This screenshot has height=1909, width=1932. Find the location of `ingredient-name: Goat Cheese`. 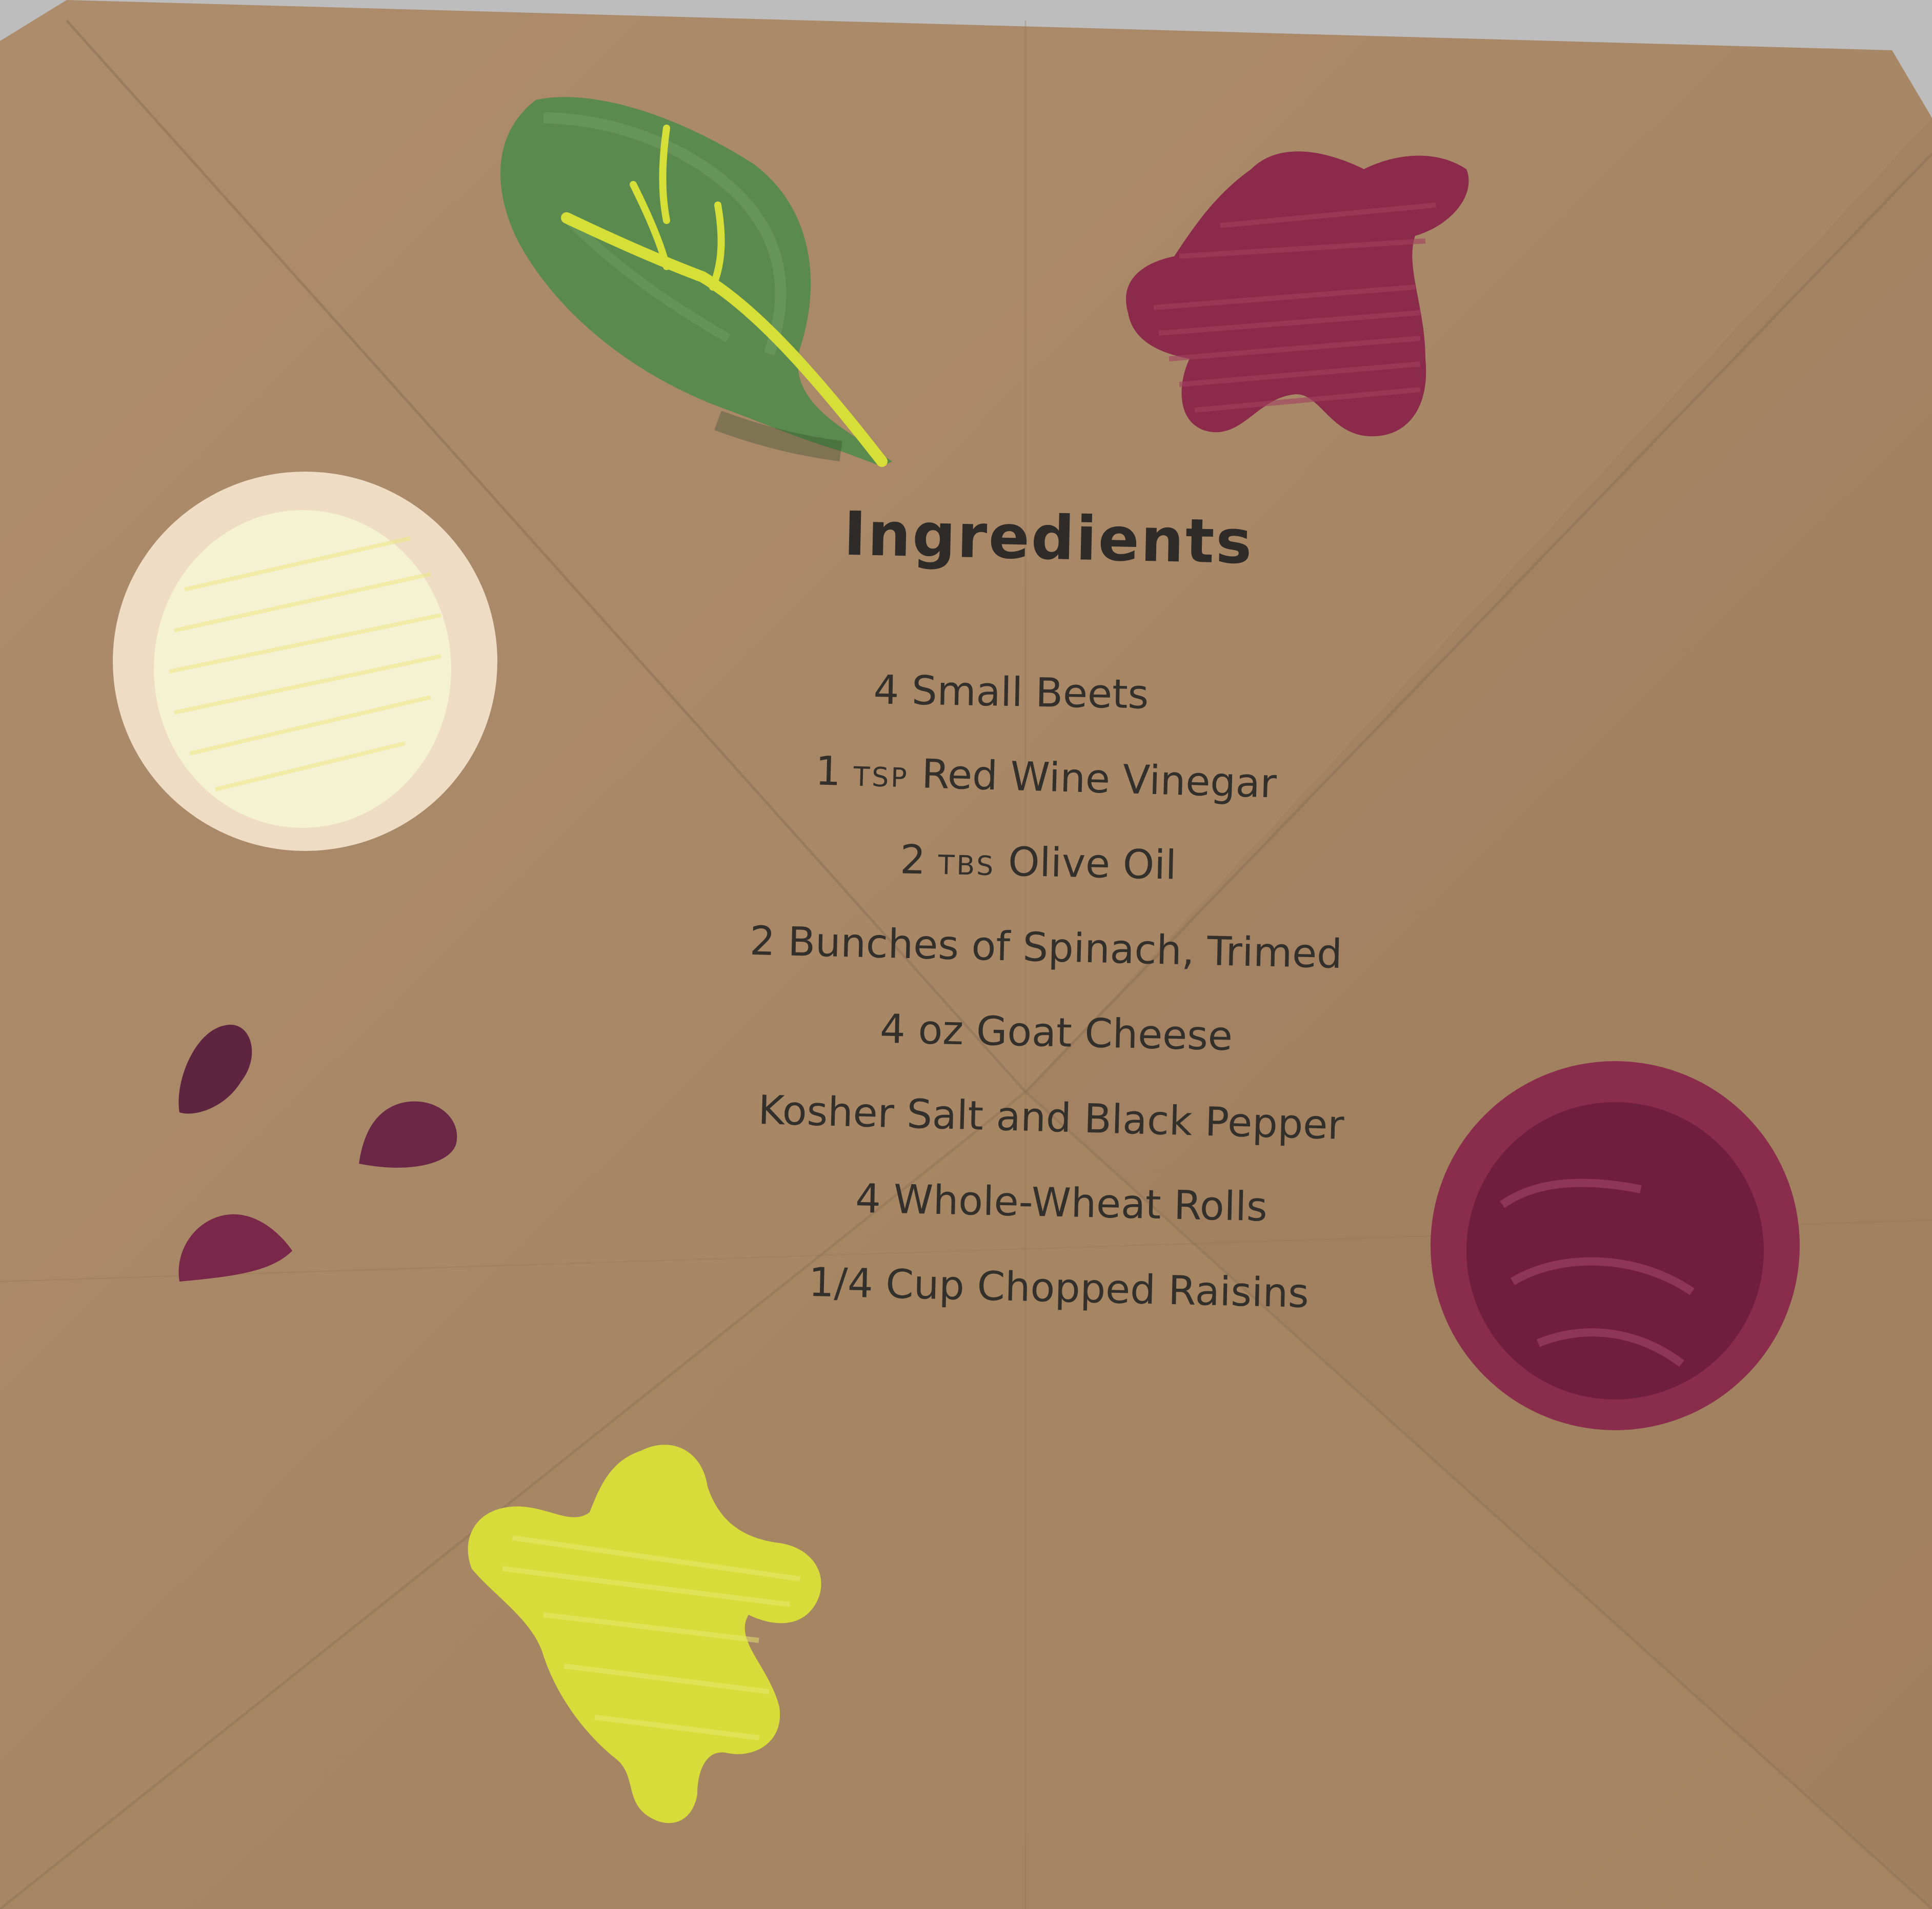

ingredient-name: Goat Cheese is located at coordinates (1104, 1034).